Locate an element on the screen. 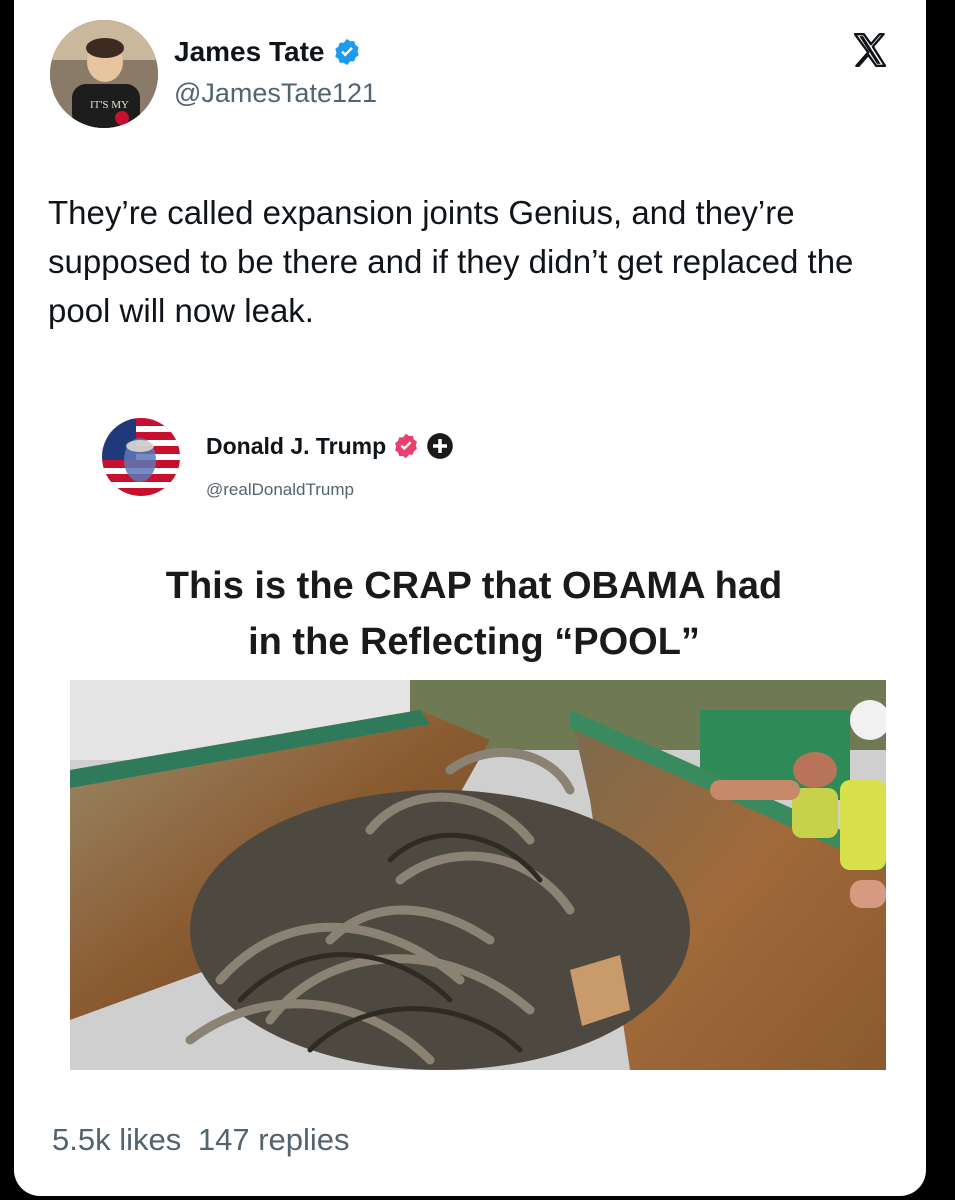 This screenshot has width=955, height=1200. plus-badge-icon is located at coordinates (440, 446).